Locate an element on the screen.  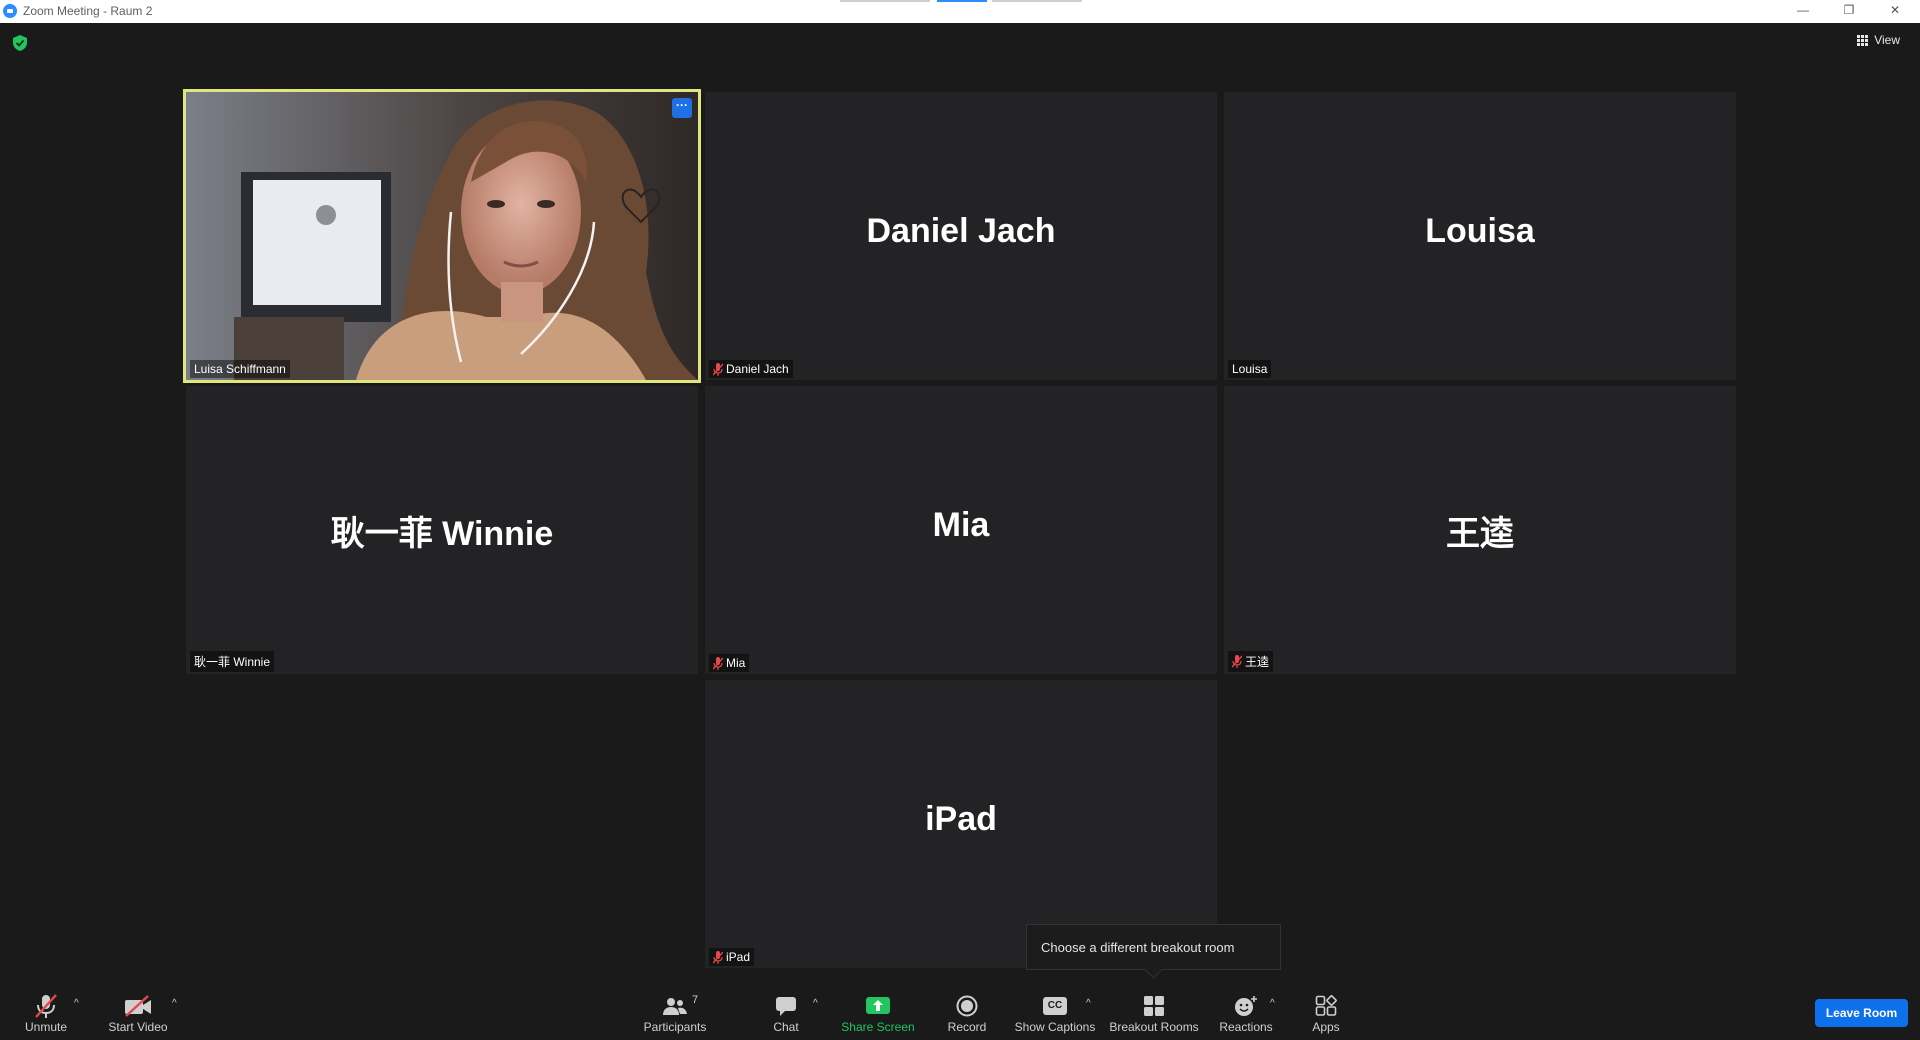
chat-icon is located at coordinates (786, 1006).